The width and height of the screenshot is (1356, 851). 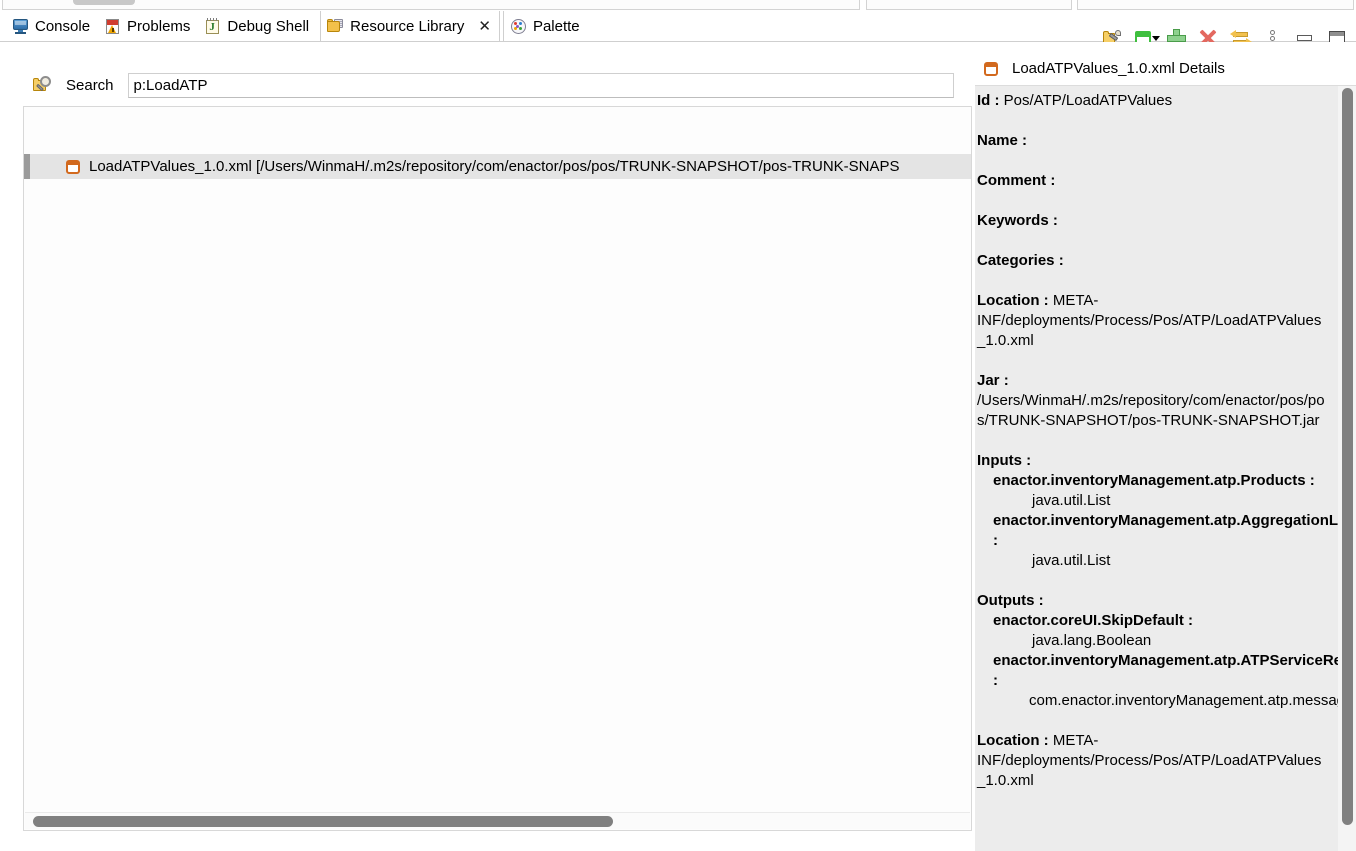 I want to click on tab-debug-shell: J Debug Shell, so click(x=257, y=26).